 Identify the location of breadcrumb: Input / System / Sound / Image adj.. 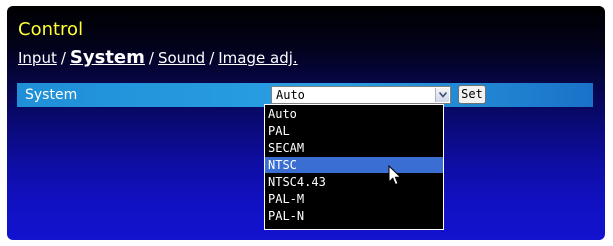
(158, 58).